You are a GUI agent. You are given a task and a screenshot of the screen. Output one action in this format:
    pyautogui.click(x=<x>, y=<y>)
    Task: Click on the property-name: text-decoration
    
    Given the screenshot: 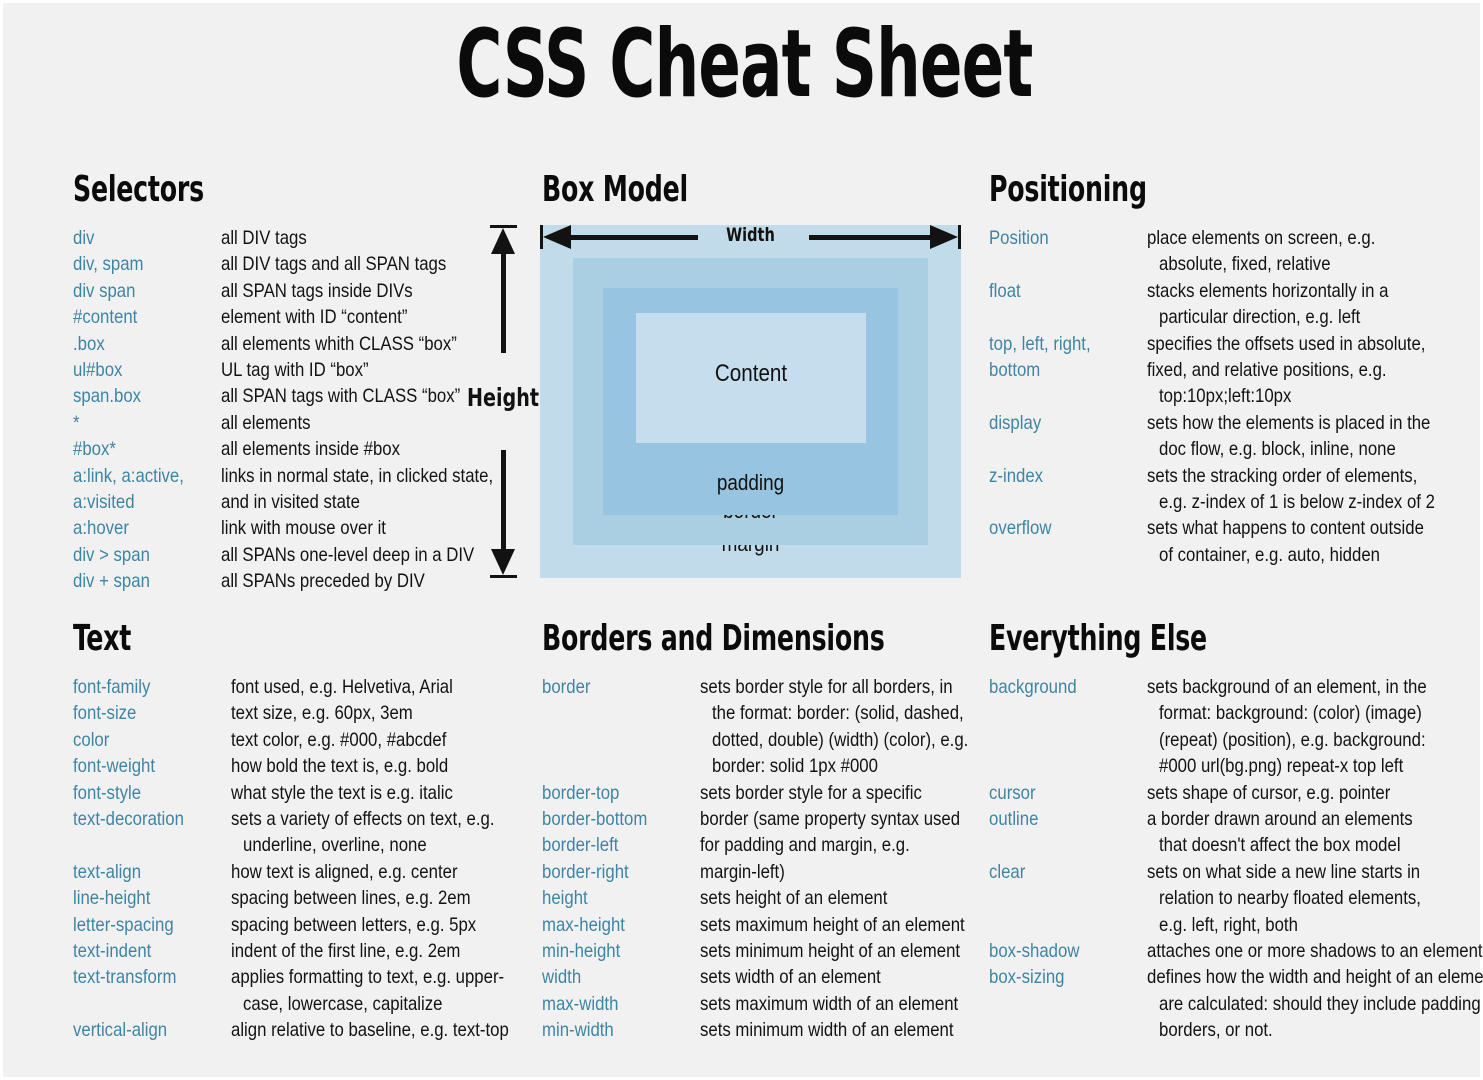 What is the action you would take?
    pyautogui.click(x=128, y=819)
    